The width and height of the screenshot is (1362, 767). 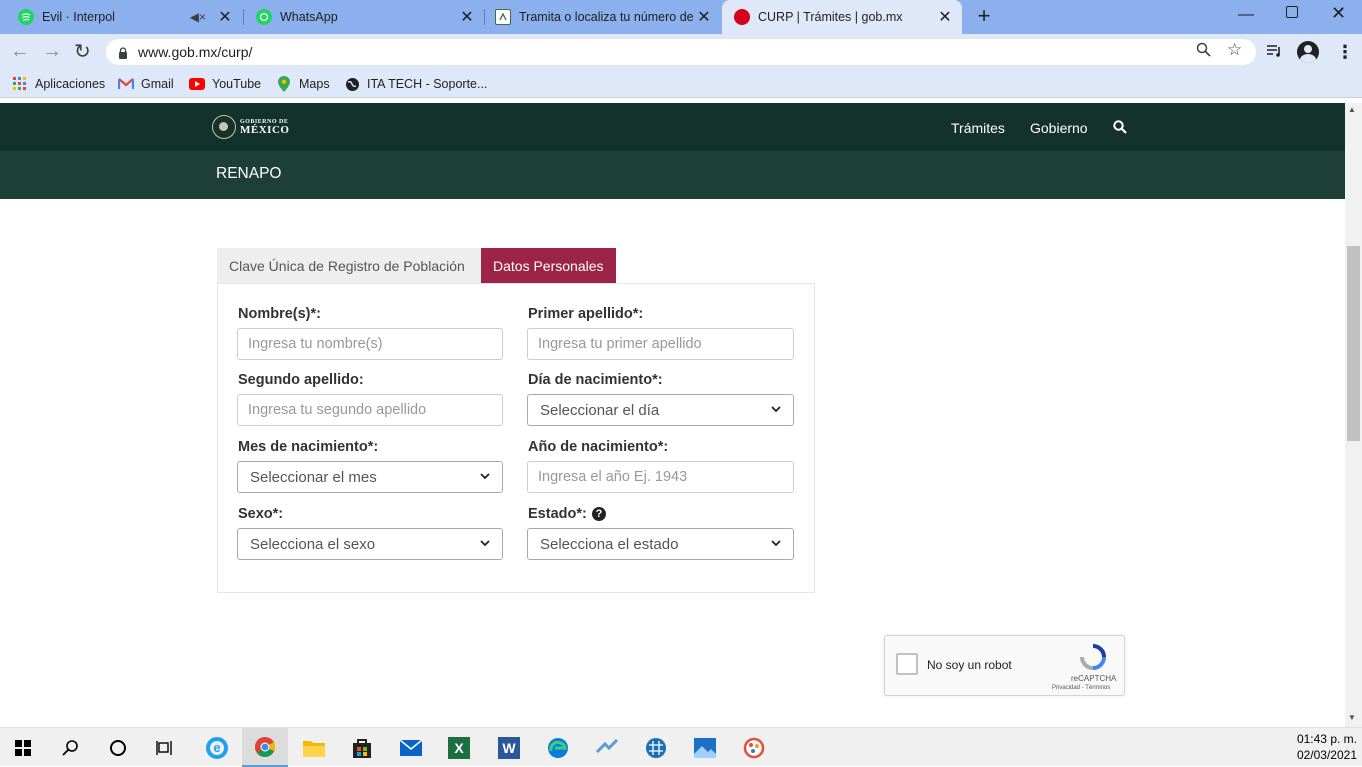 What do you see at coordinates (672, 127) in the screenshot?
I see `gobmx-header` at bounding box center [672, 127].